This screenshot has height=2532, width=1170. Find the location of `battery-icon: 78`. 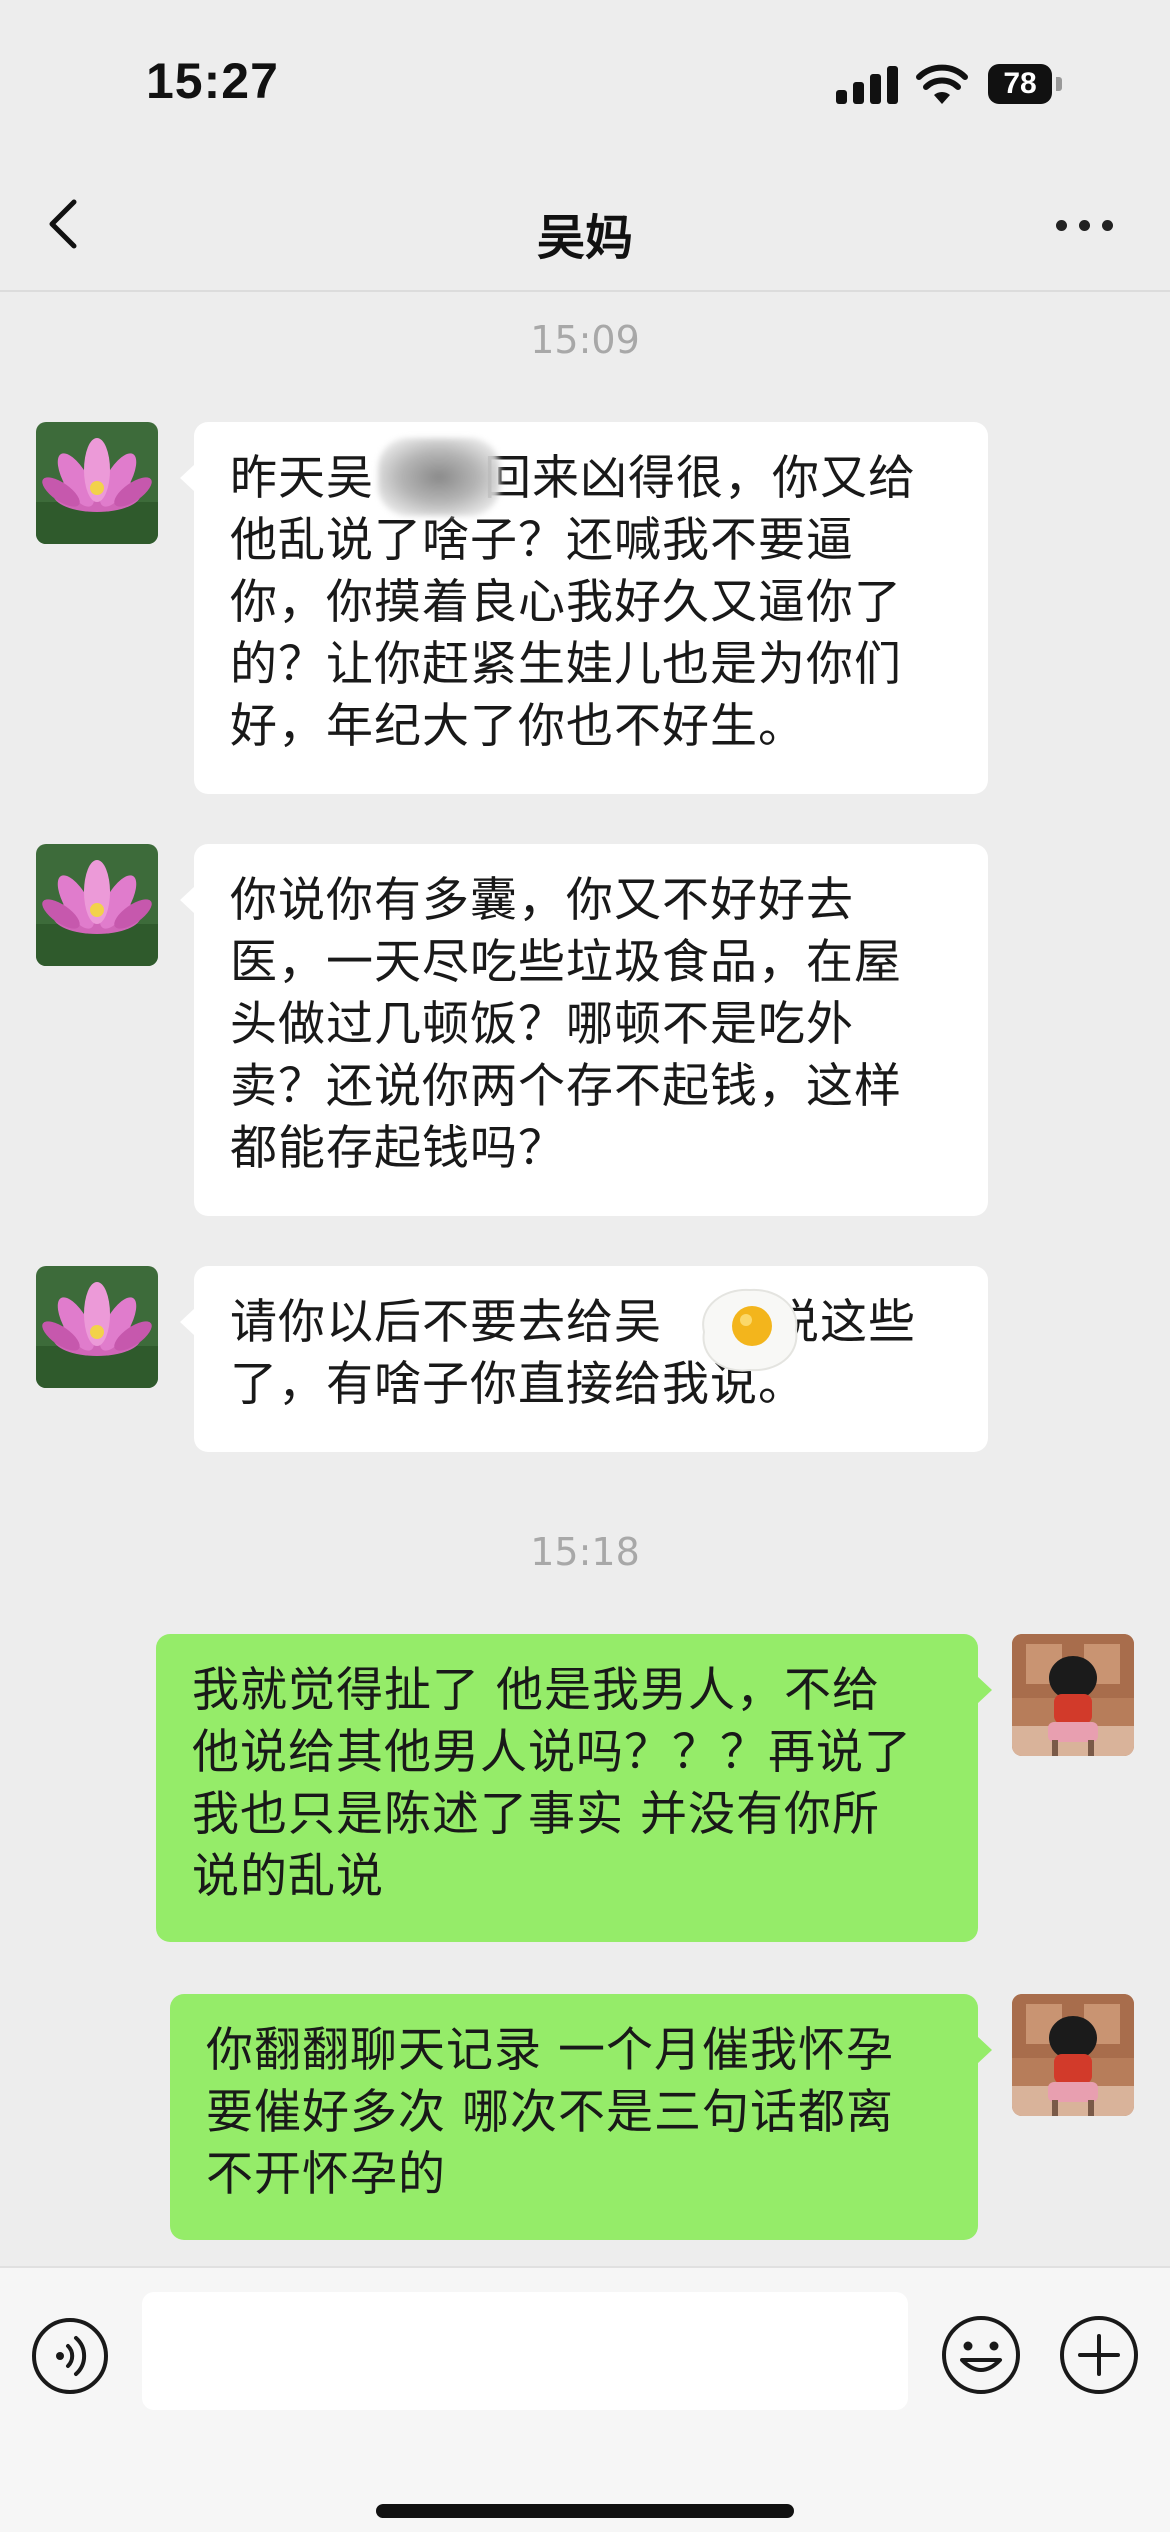

battery-icon: 78 is located at coordinates (1020, 84).